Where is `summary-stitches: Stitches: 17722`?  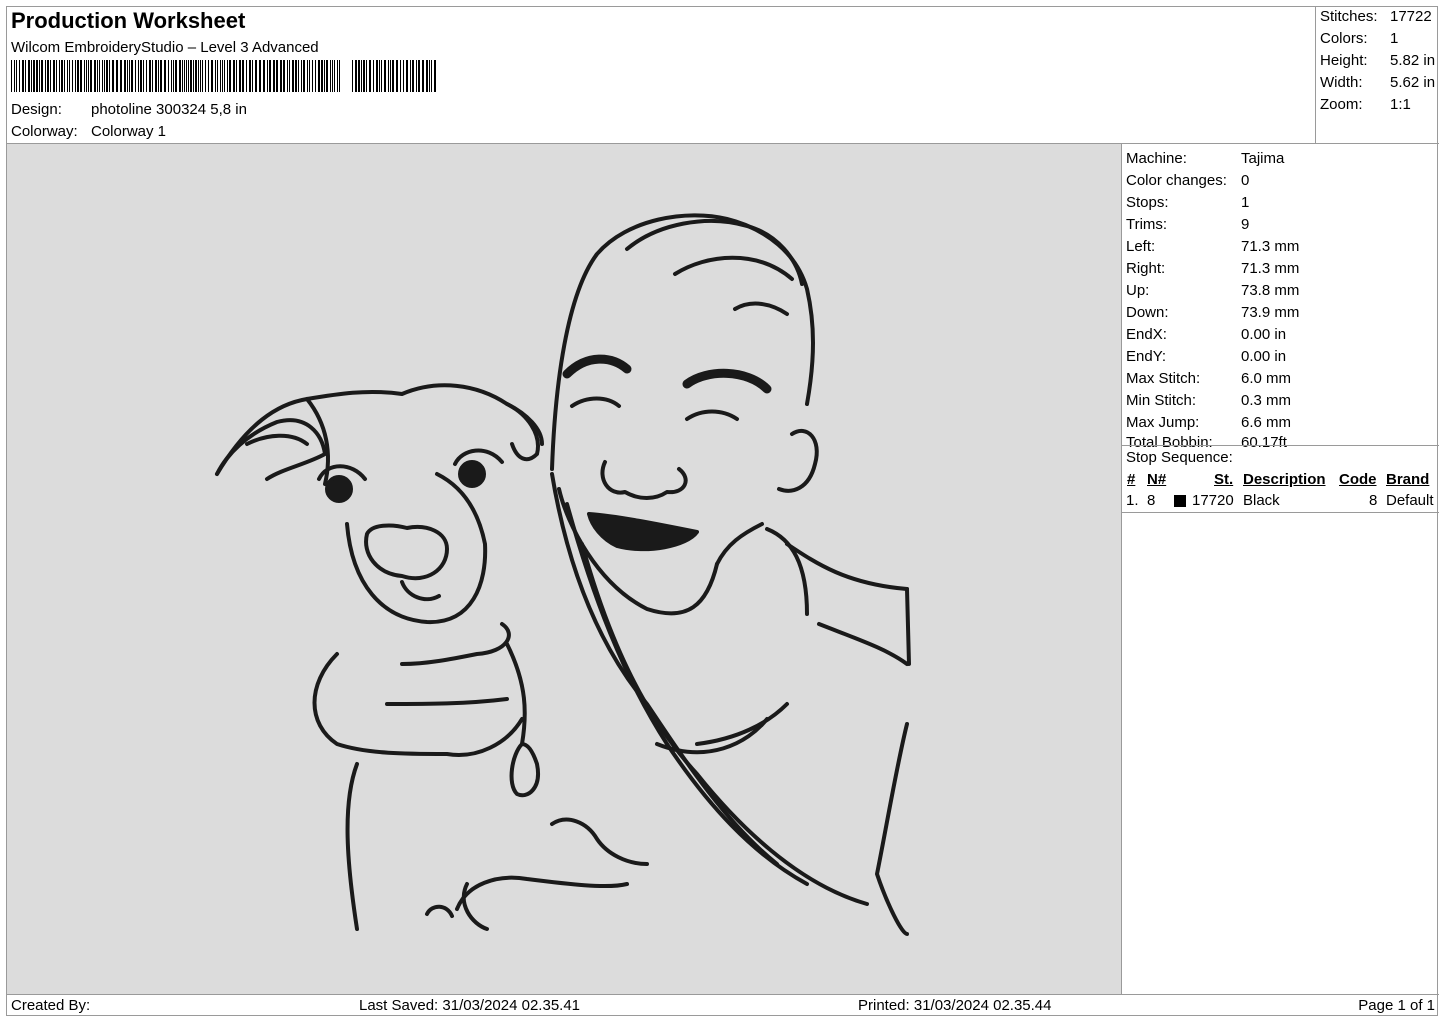 summary-stitches: Stitches: 17722 is located at coordinates (1376, 16).